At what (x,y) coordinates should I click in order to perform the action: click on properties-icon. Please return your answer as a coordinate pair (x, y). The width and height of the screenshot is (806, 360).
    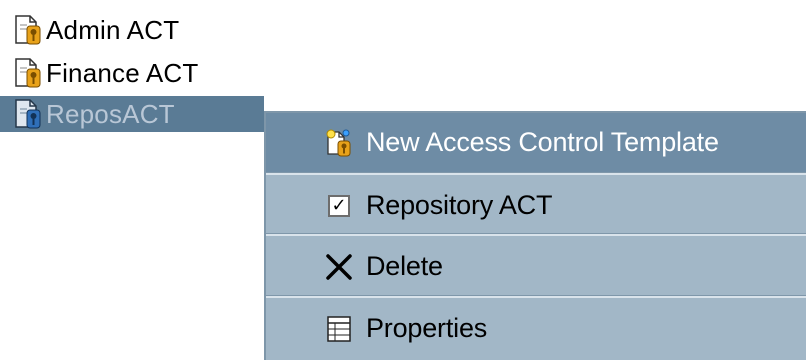
    Looking at the image, I should click on (339, 329).